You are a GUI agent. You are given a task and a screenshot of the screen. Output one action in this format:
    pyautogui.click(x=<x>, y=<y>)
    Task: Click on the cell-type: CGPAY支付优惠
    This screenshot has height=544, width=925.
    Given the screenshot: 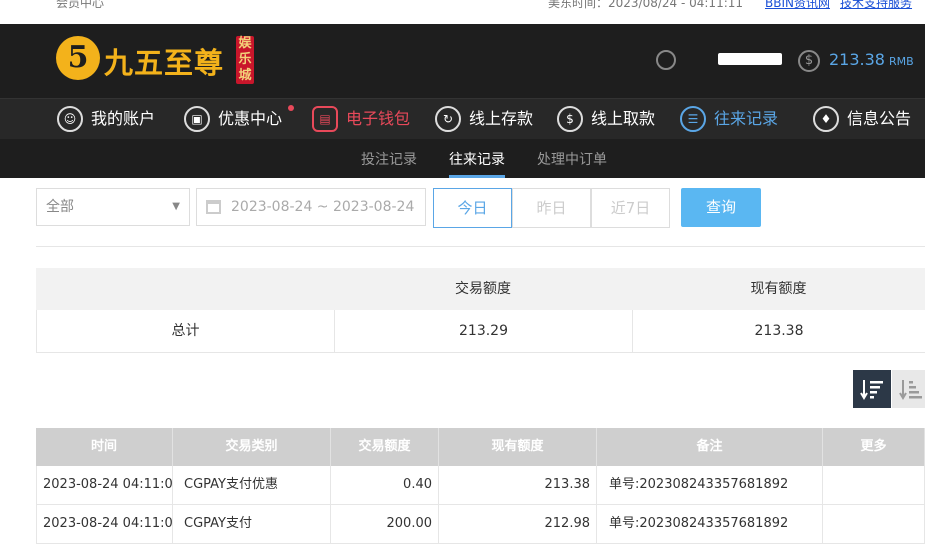 What is the action you would take?
    pyautogui.click(x=252, y=485)
    